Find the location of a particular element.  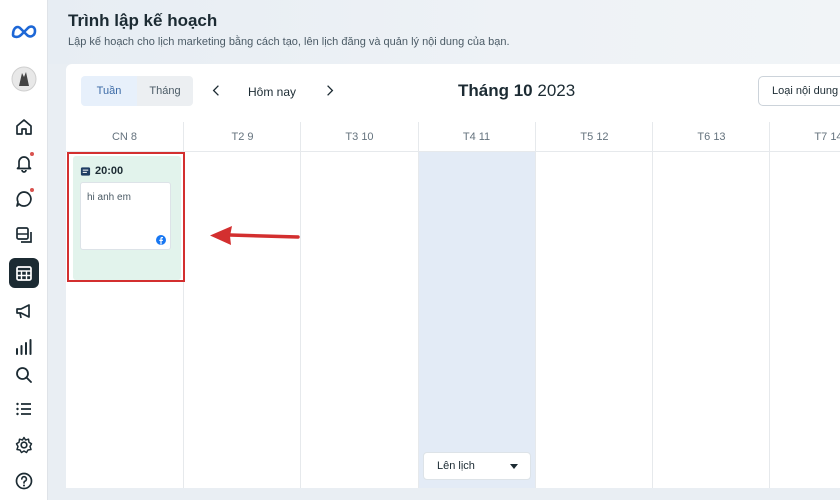

today-button: Hôm nay is located at coordinates (272, 92).